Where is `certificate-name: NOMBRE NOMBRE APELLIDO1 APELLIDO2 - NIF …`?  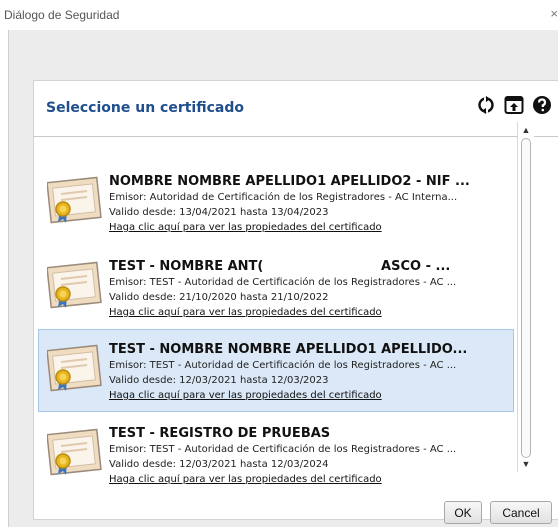 certificate-name: NOMBRE NOMBRE APELLIDO1 APELLIDO2 - NIF … is located at coordinates (289, 181).